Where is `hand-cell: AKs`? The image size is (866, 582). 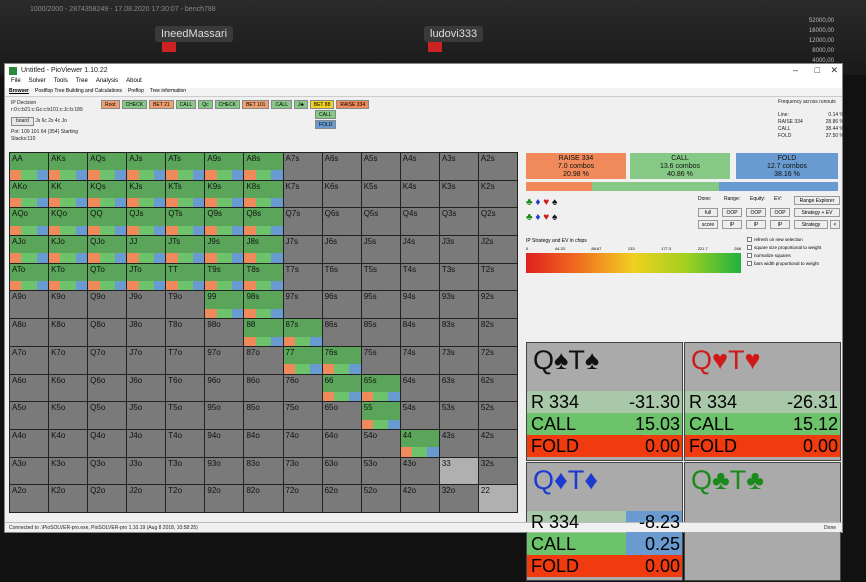 hand-cell: AKs is located at coordinates (68, 166).